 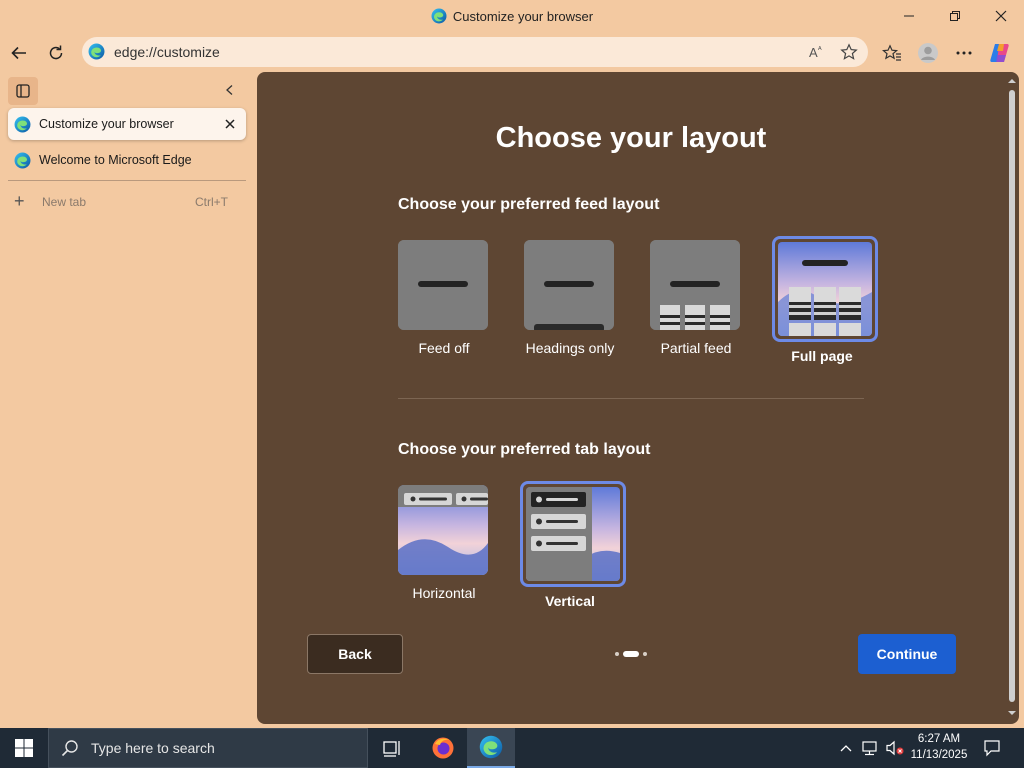 I want to click on minimize-button, so click(x=909, y=16).